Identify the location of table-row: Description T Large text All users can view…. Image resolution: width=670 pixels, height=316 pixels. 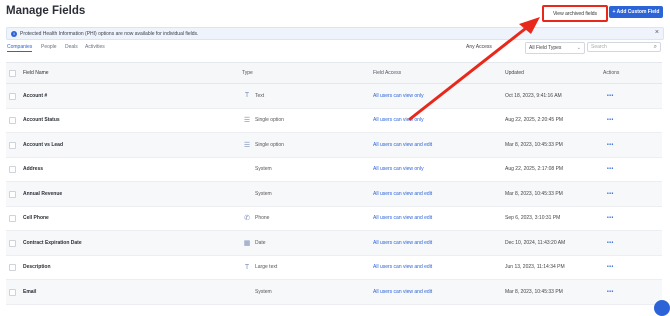
(334, 268).